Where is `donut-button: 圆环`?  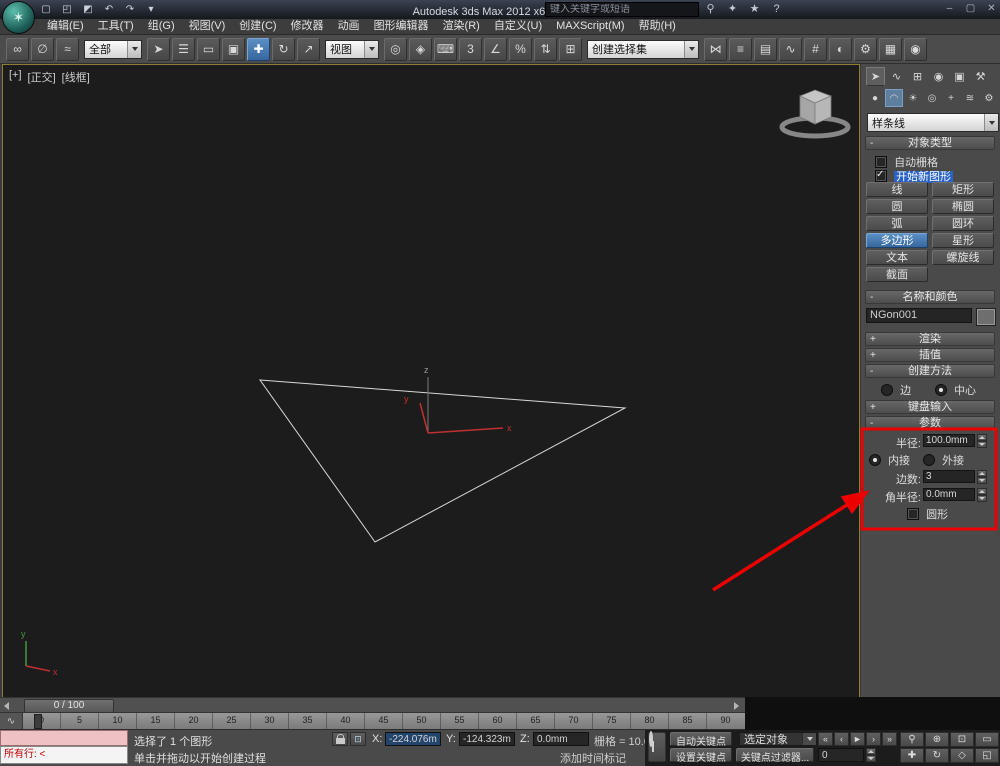 donut-button: 圆环 is located at coordinates (963, 223).